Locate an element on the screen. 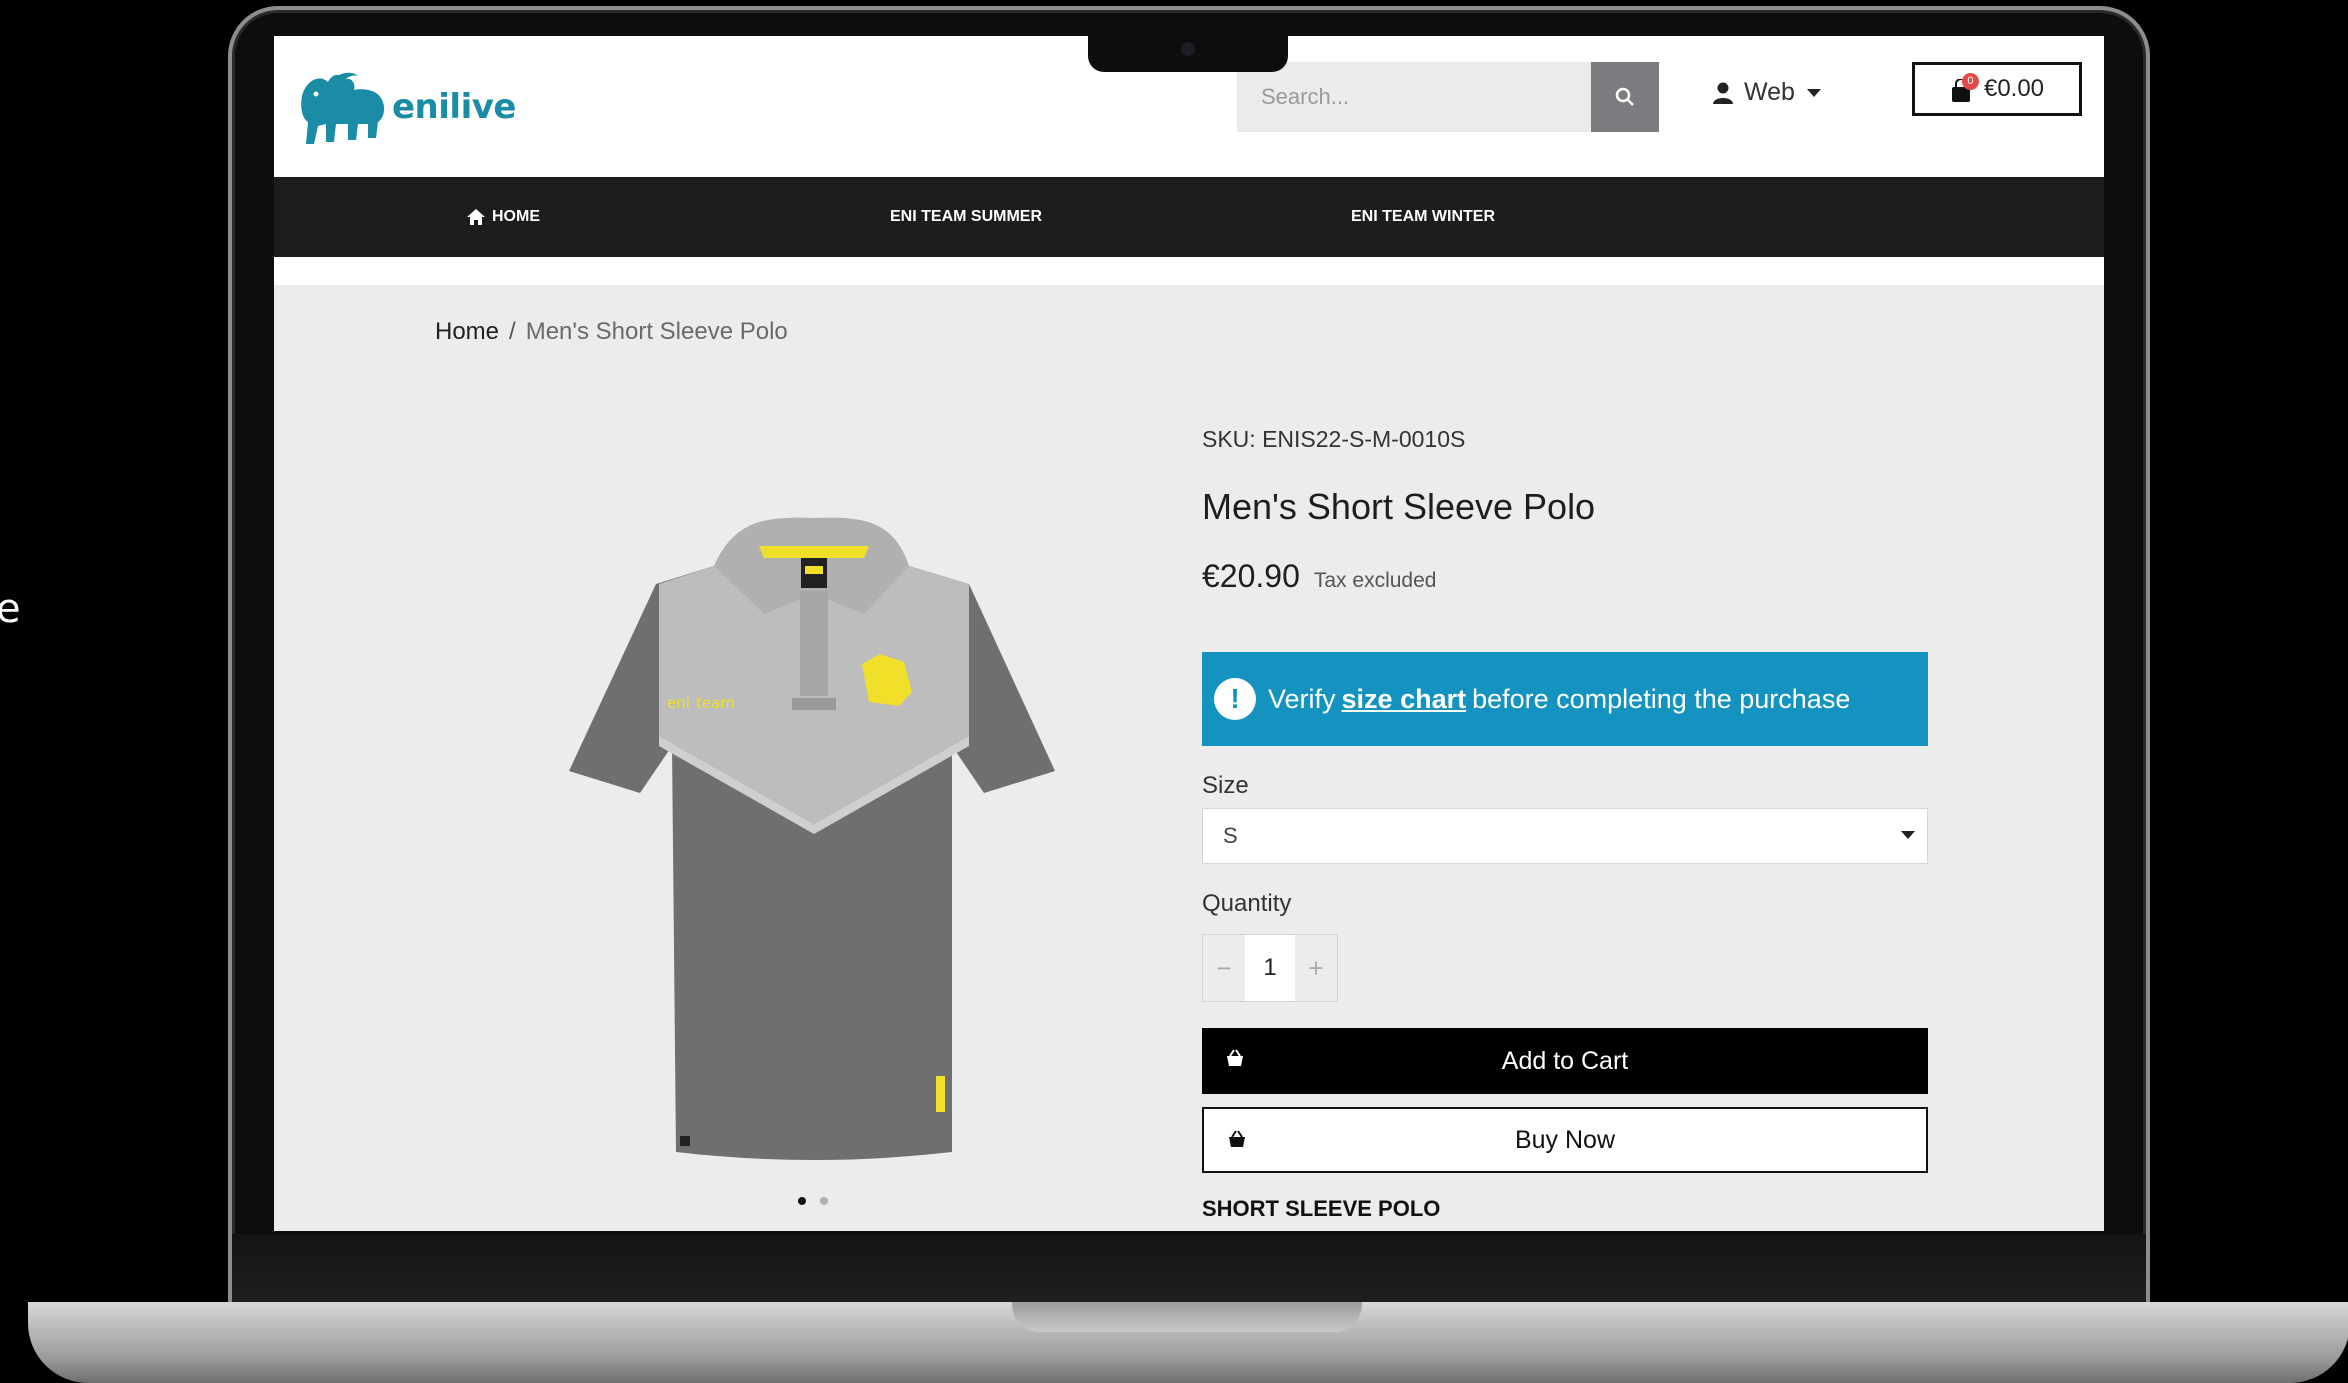  nav-divider is located at coordinates (1189, 271).